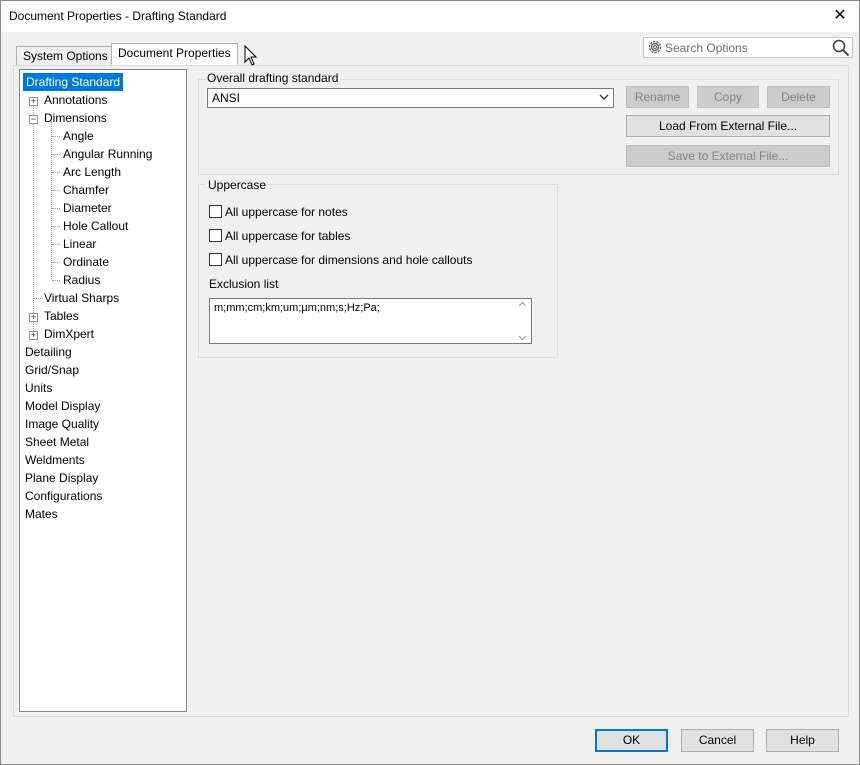 The width and height of the screenshot is (860, 765). What do you see at coordinates (118, 16) in the screenshot?
I see `window-title: Document Properties - Drafting Standard` at bounding box center [118, 16].